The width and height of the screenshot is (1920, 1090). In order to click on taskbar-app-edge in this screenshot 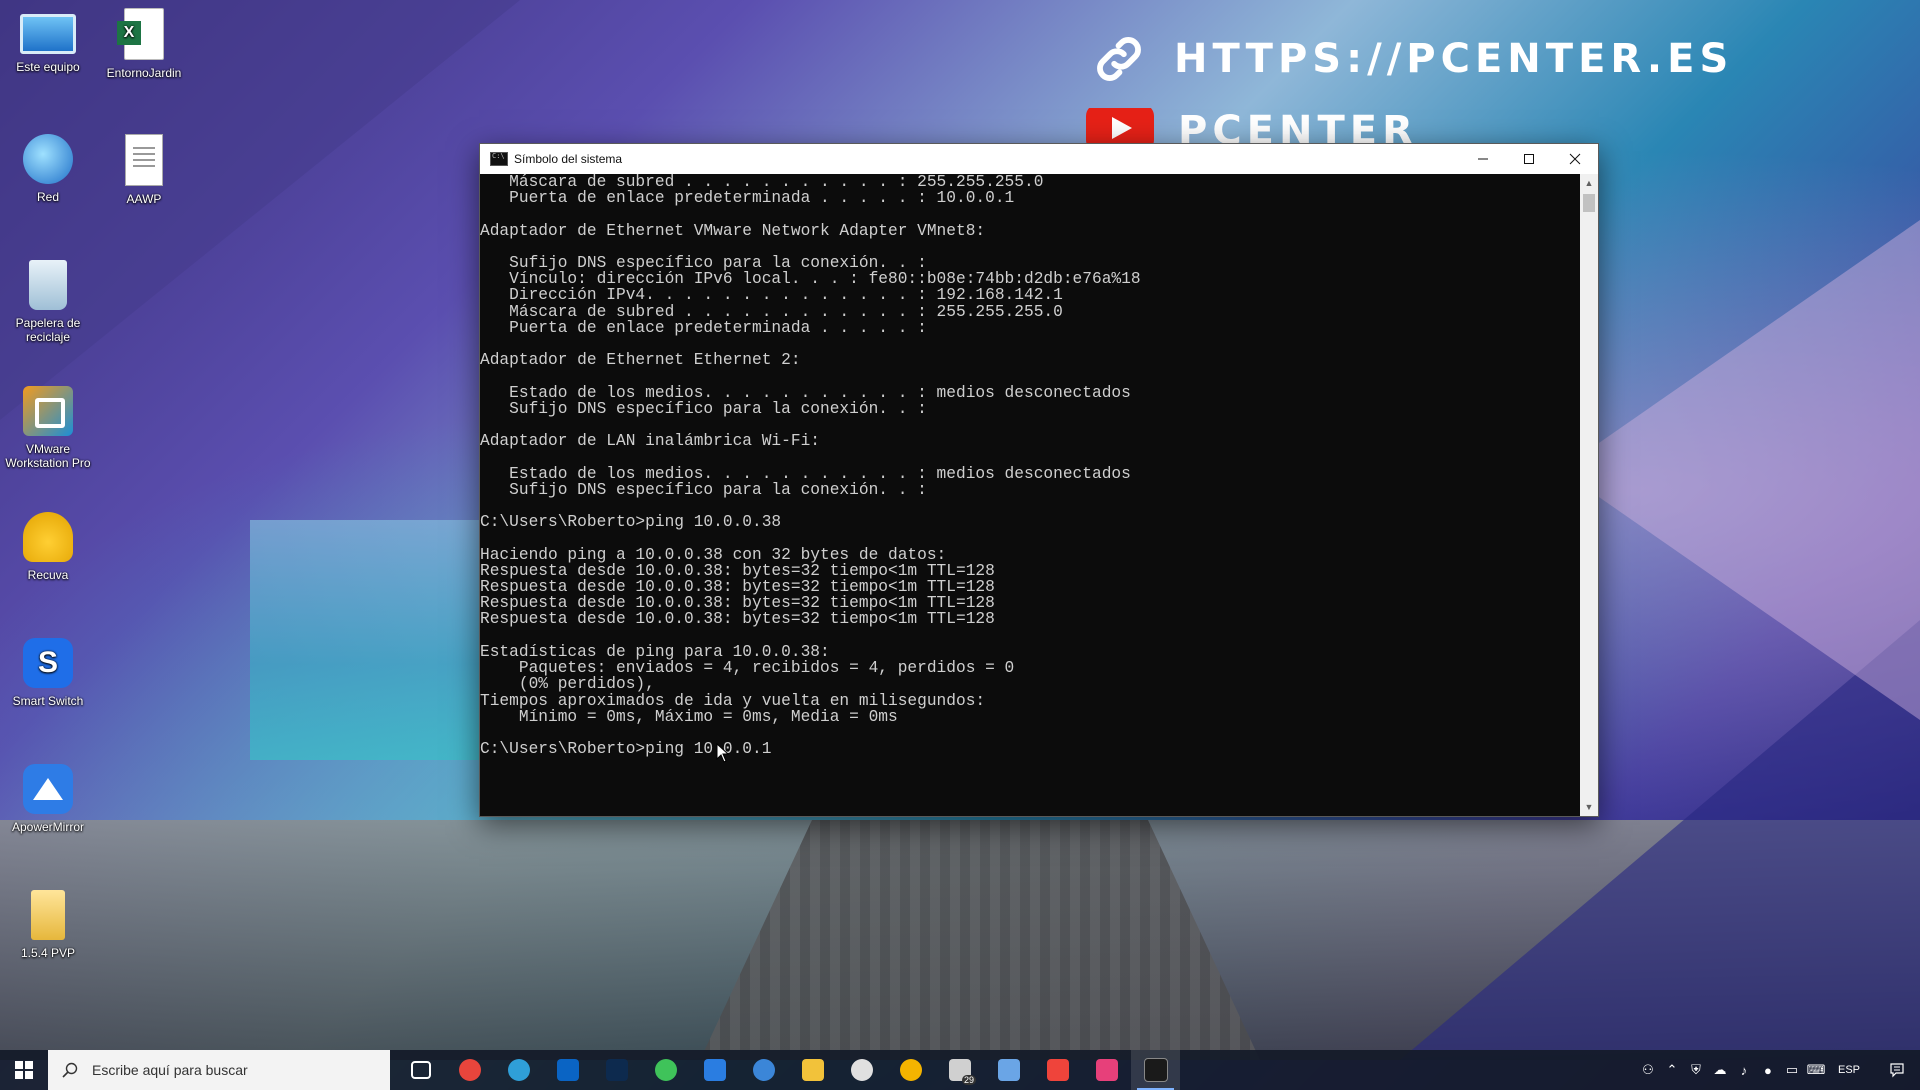, I will do `click(518, 1070)`.